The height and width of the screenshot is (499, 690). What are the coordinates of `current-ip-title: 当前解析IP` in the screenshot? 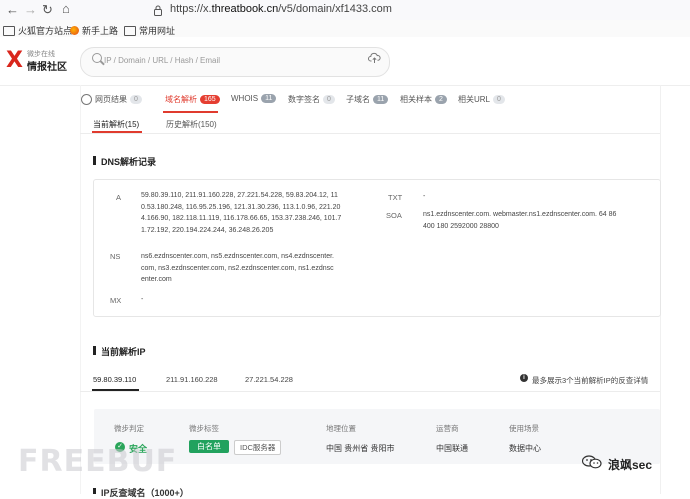 It's located at (123, 352).